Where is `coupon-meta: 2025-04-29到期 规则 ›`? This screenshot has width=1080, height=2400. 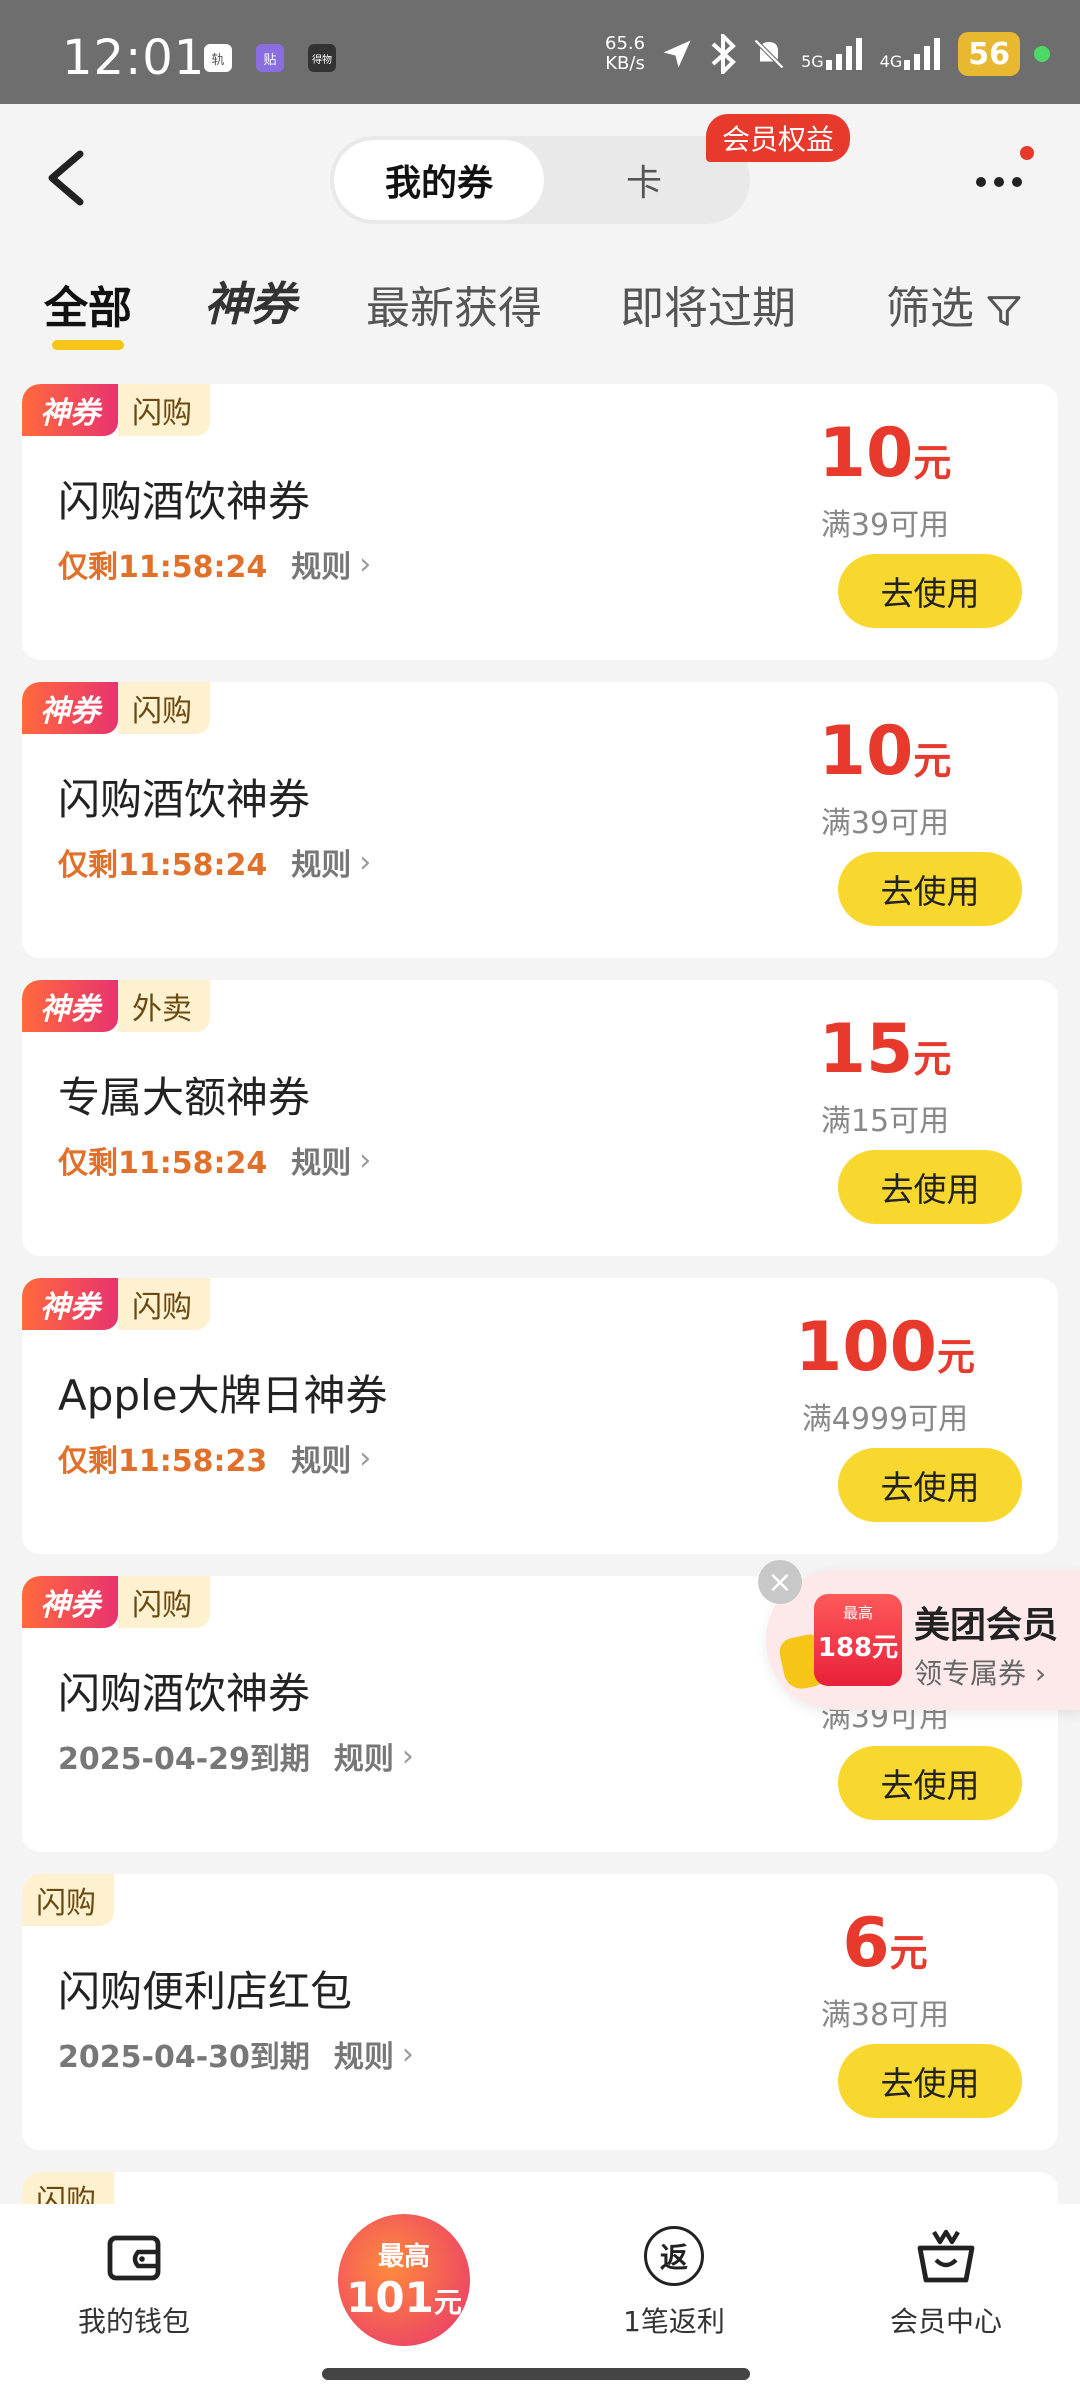
coupon-meta: 2025-04-29到期 规则 › is located at coordinates (236, 1756).